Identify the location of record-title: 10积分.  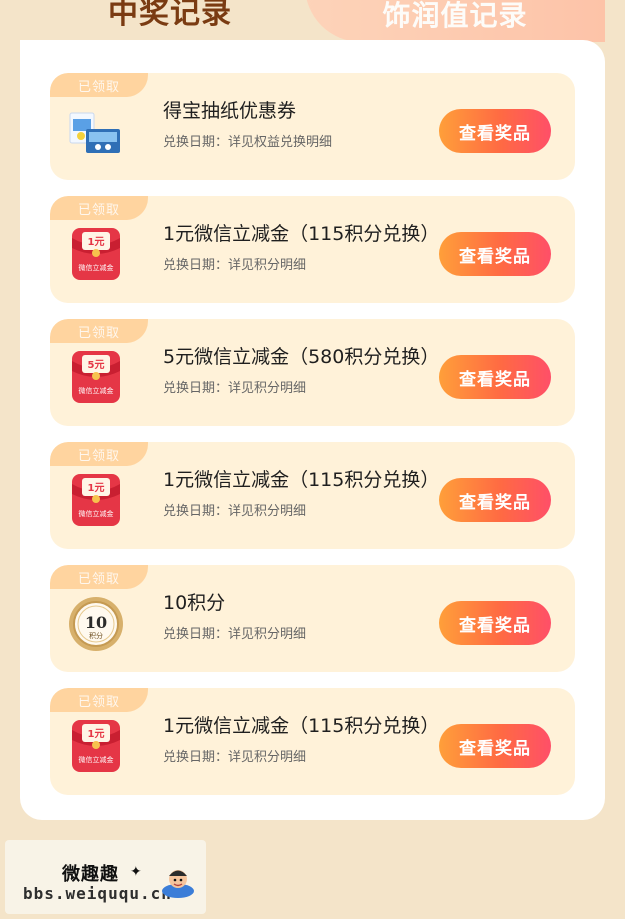
(194, 603).